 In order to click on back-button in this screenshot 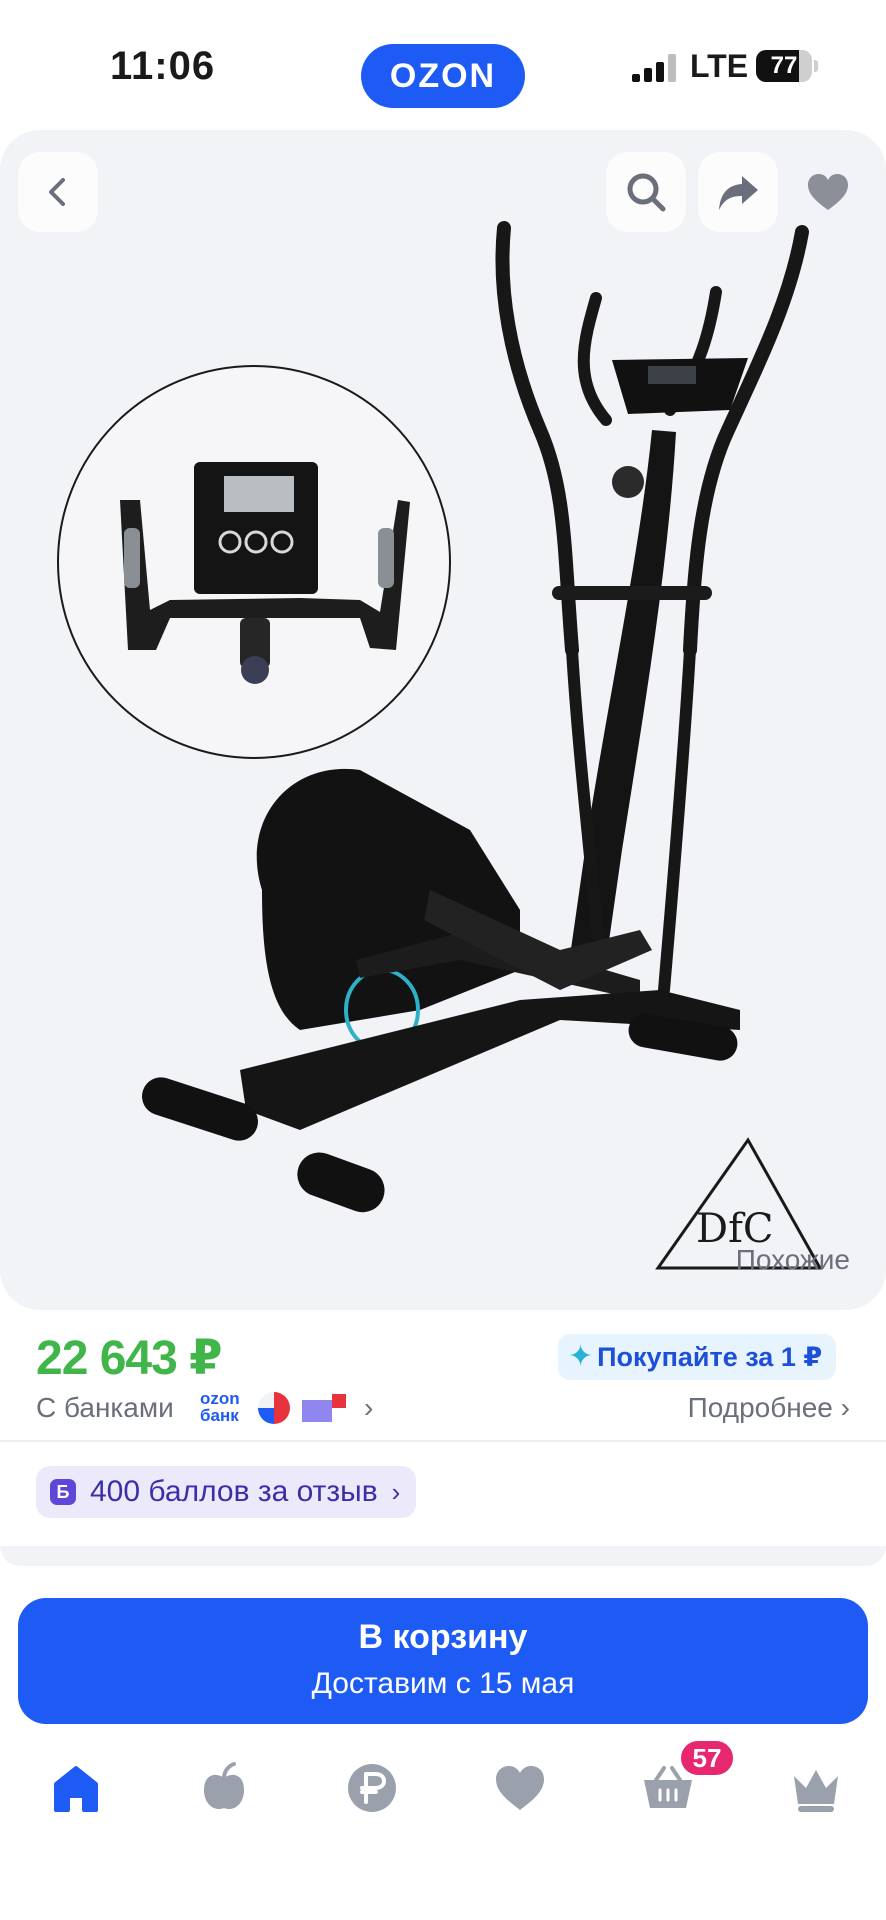, I will do `click(58, 192)`.